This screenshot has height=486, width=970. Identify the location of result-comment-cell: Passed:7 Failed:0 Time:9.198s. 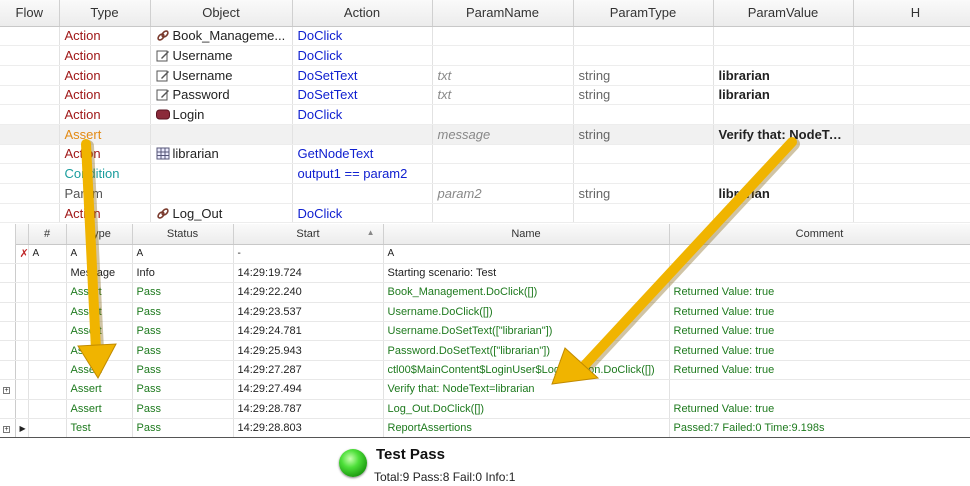
(819, 428).